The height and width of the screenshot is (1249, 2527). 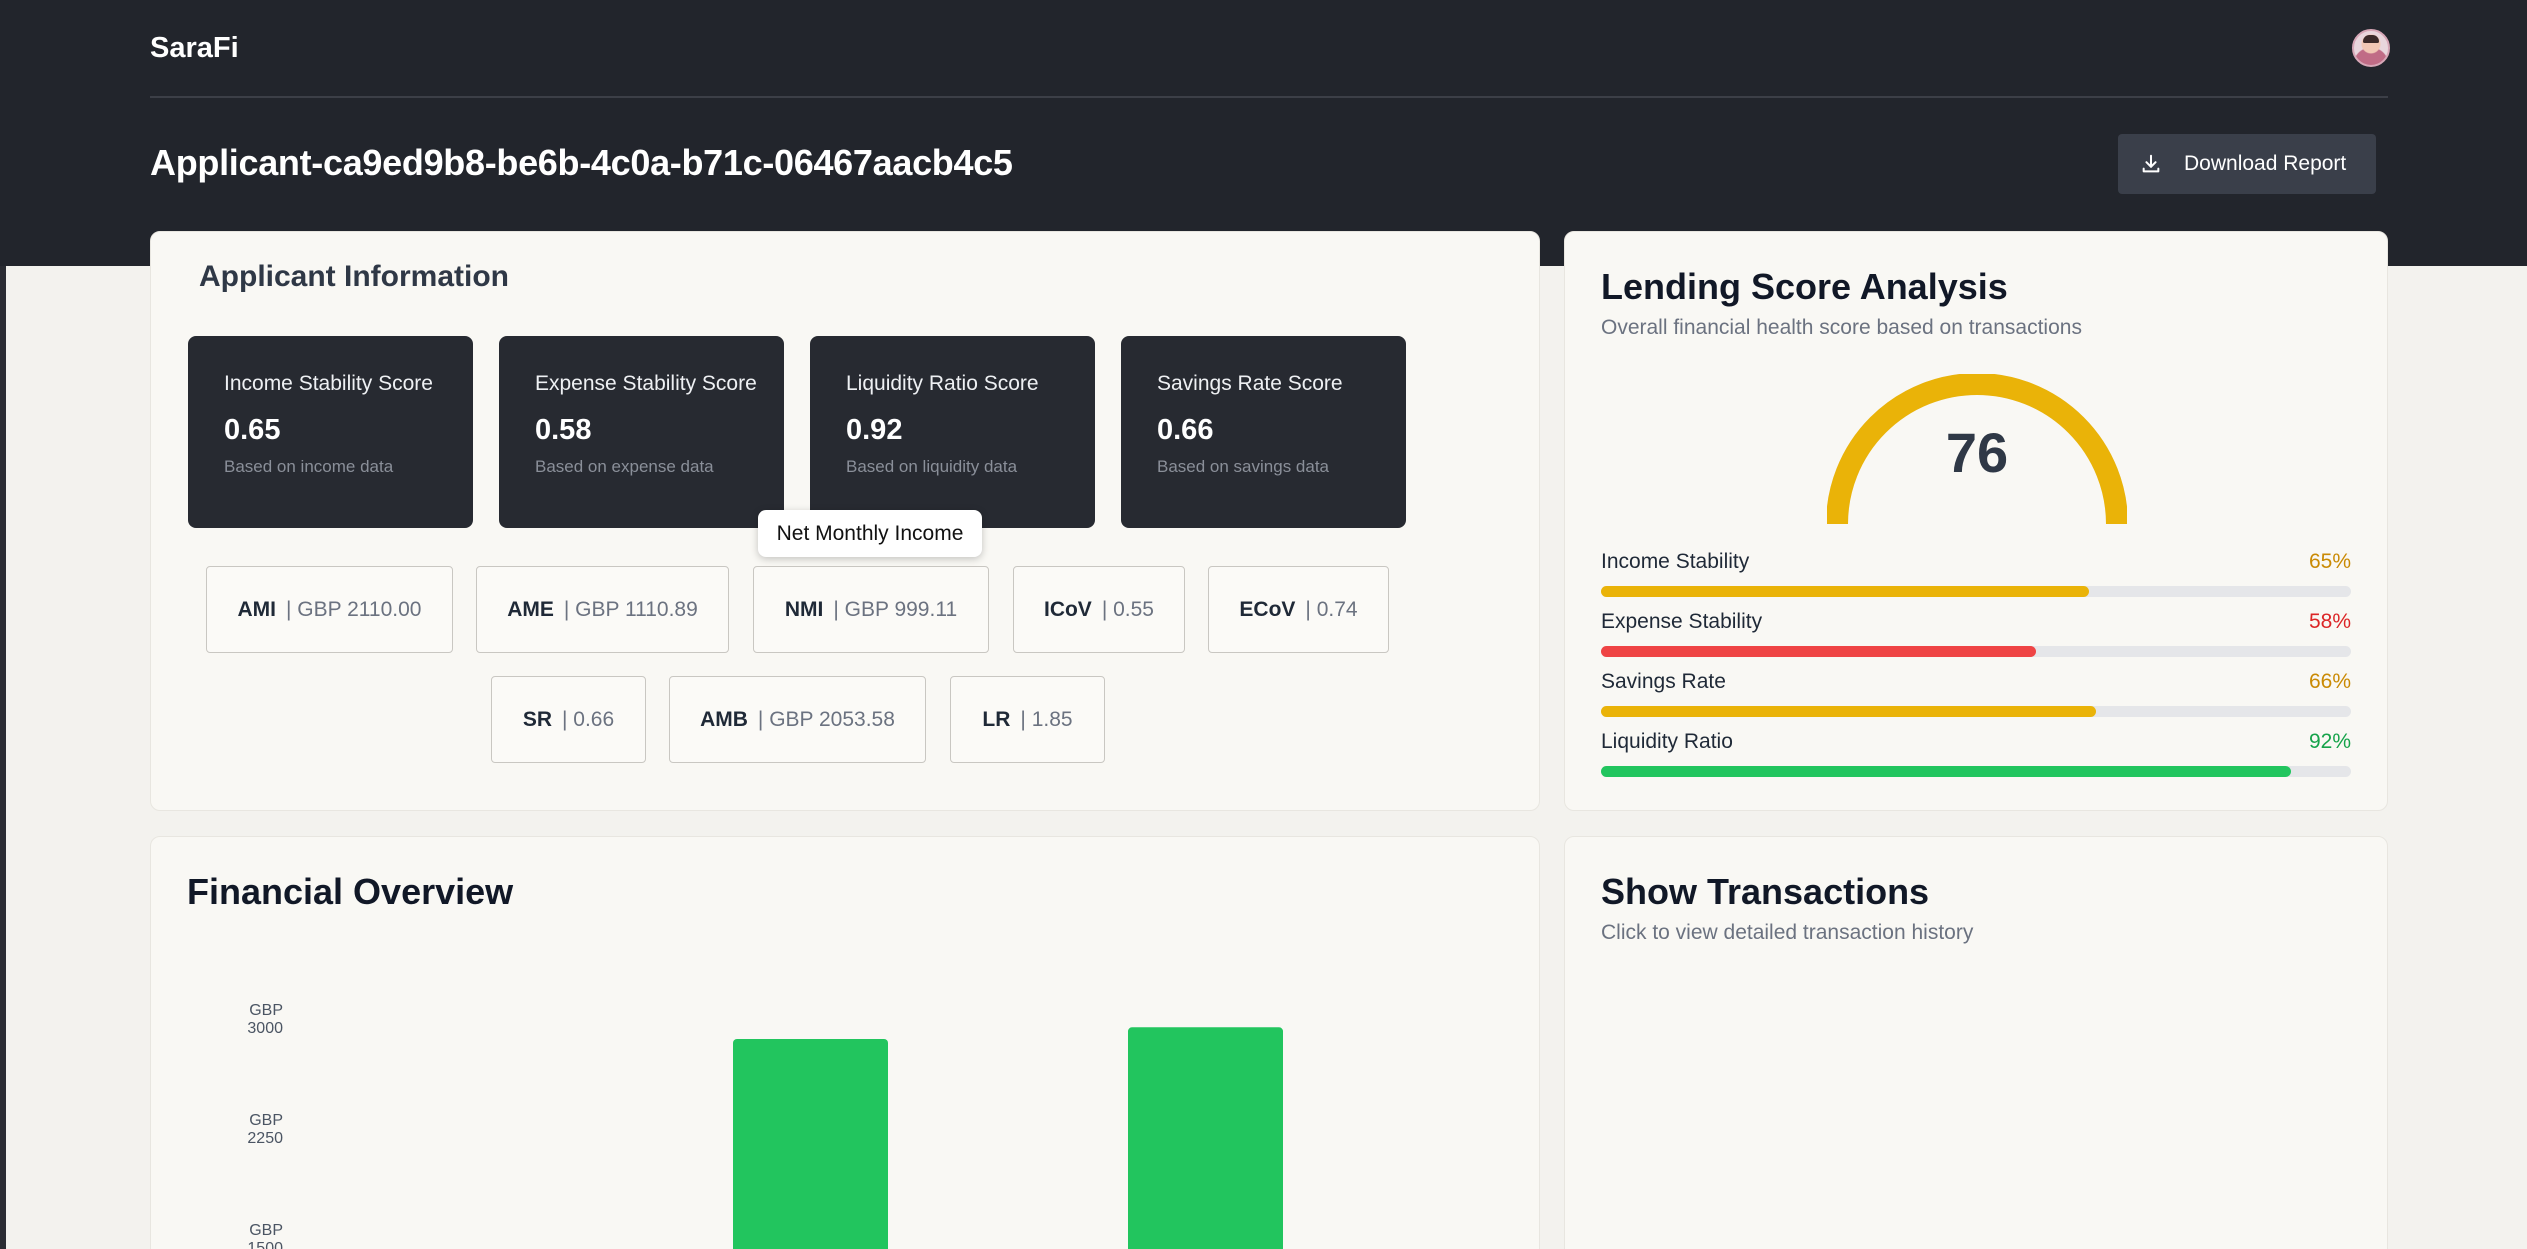 I want to click on metric-ame: AME | GBP 1110.89, so click(x=602, y=609).